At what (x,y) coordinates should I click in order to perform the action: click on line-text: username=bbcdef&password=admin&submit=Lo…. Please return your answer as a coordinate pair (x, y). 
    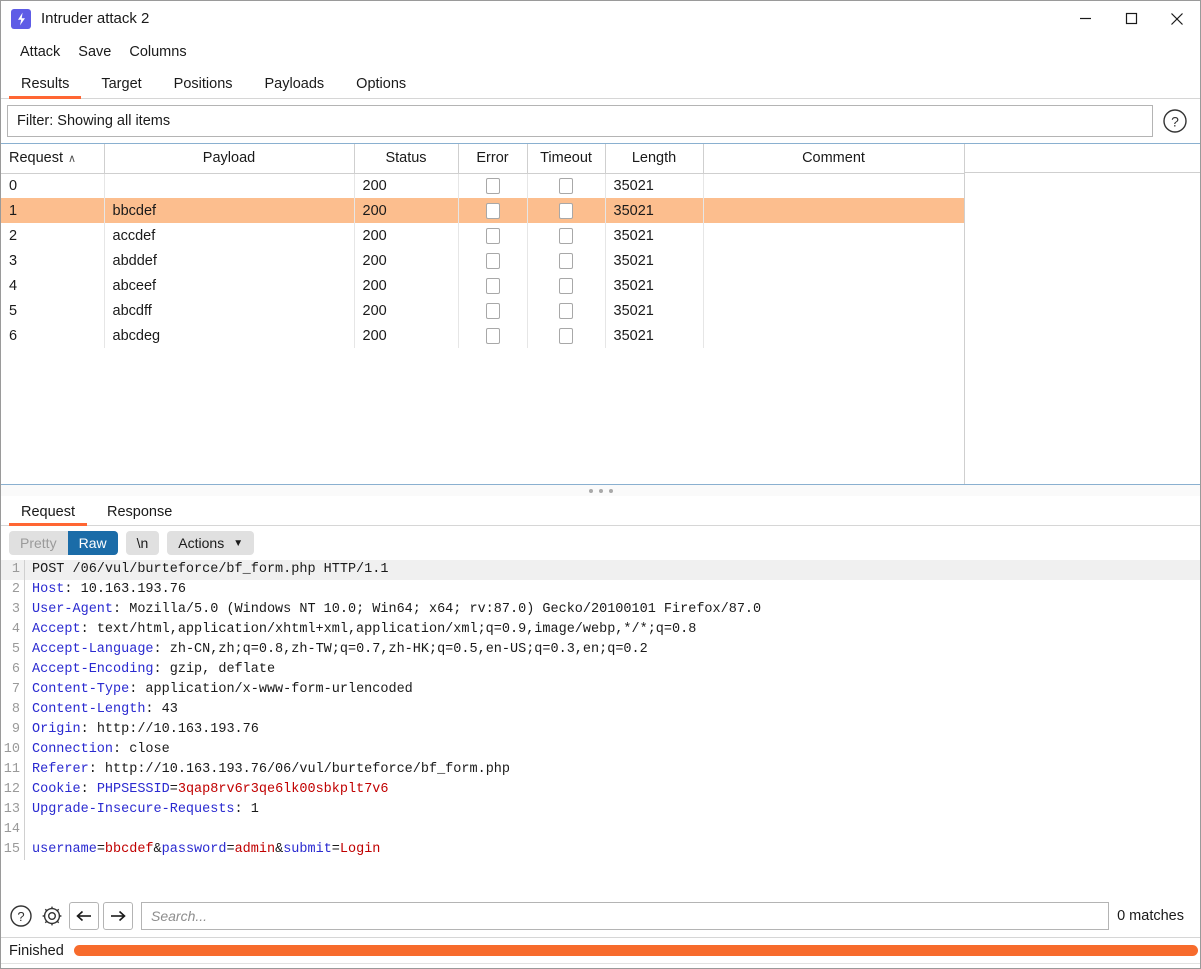
    Looking at the image, I should click on (206, 849).